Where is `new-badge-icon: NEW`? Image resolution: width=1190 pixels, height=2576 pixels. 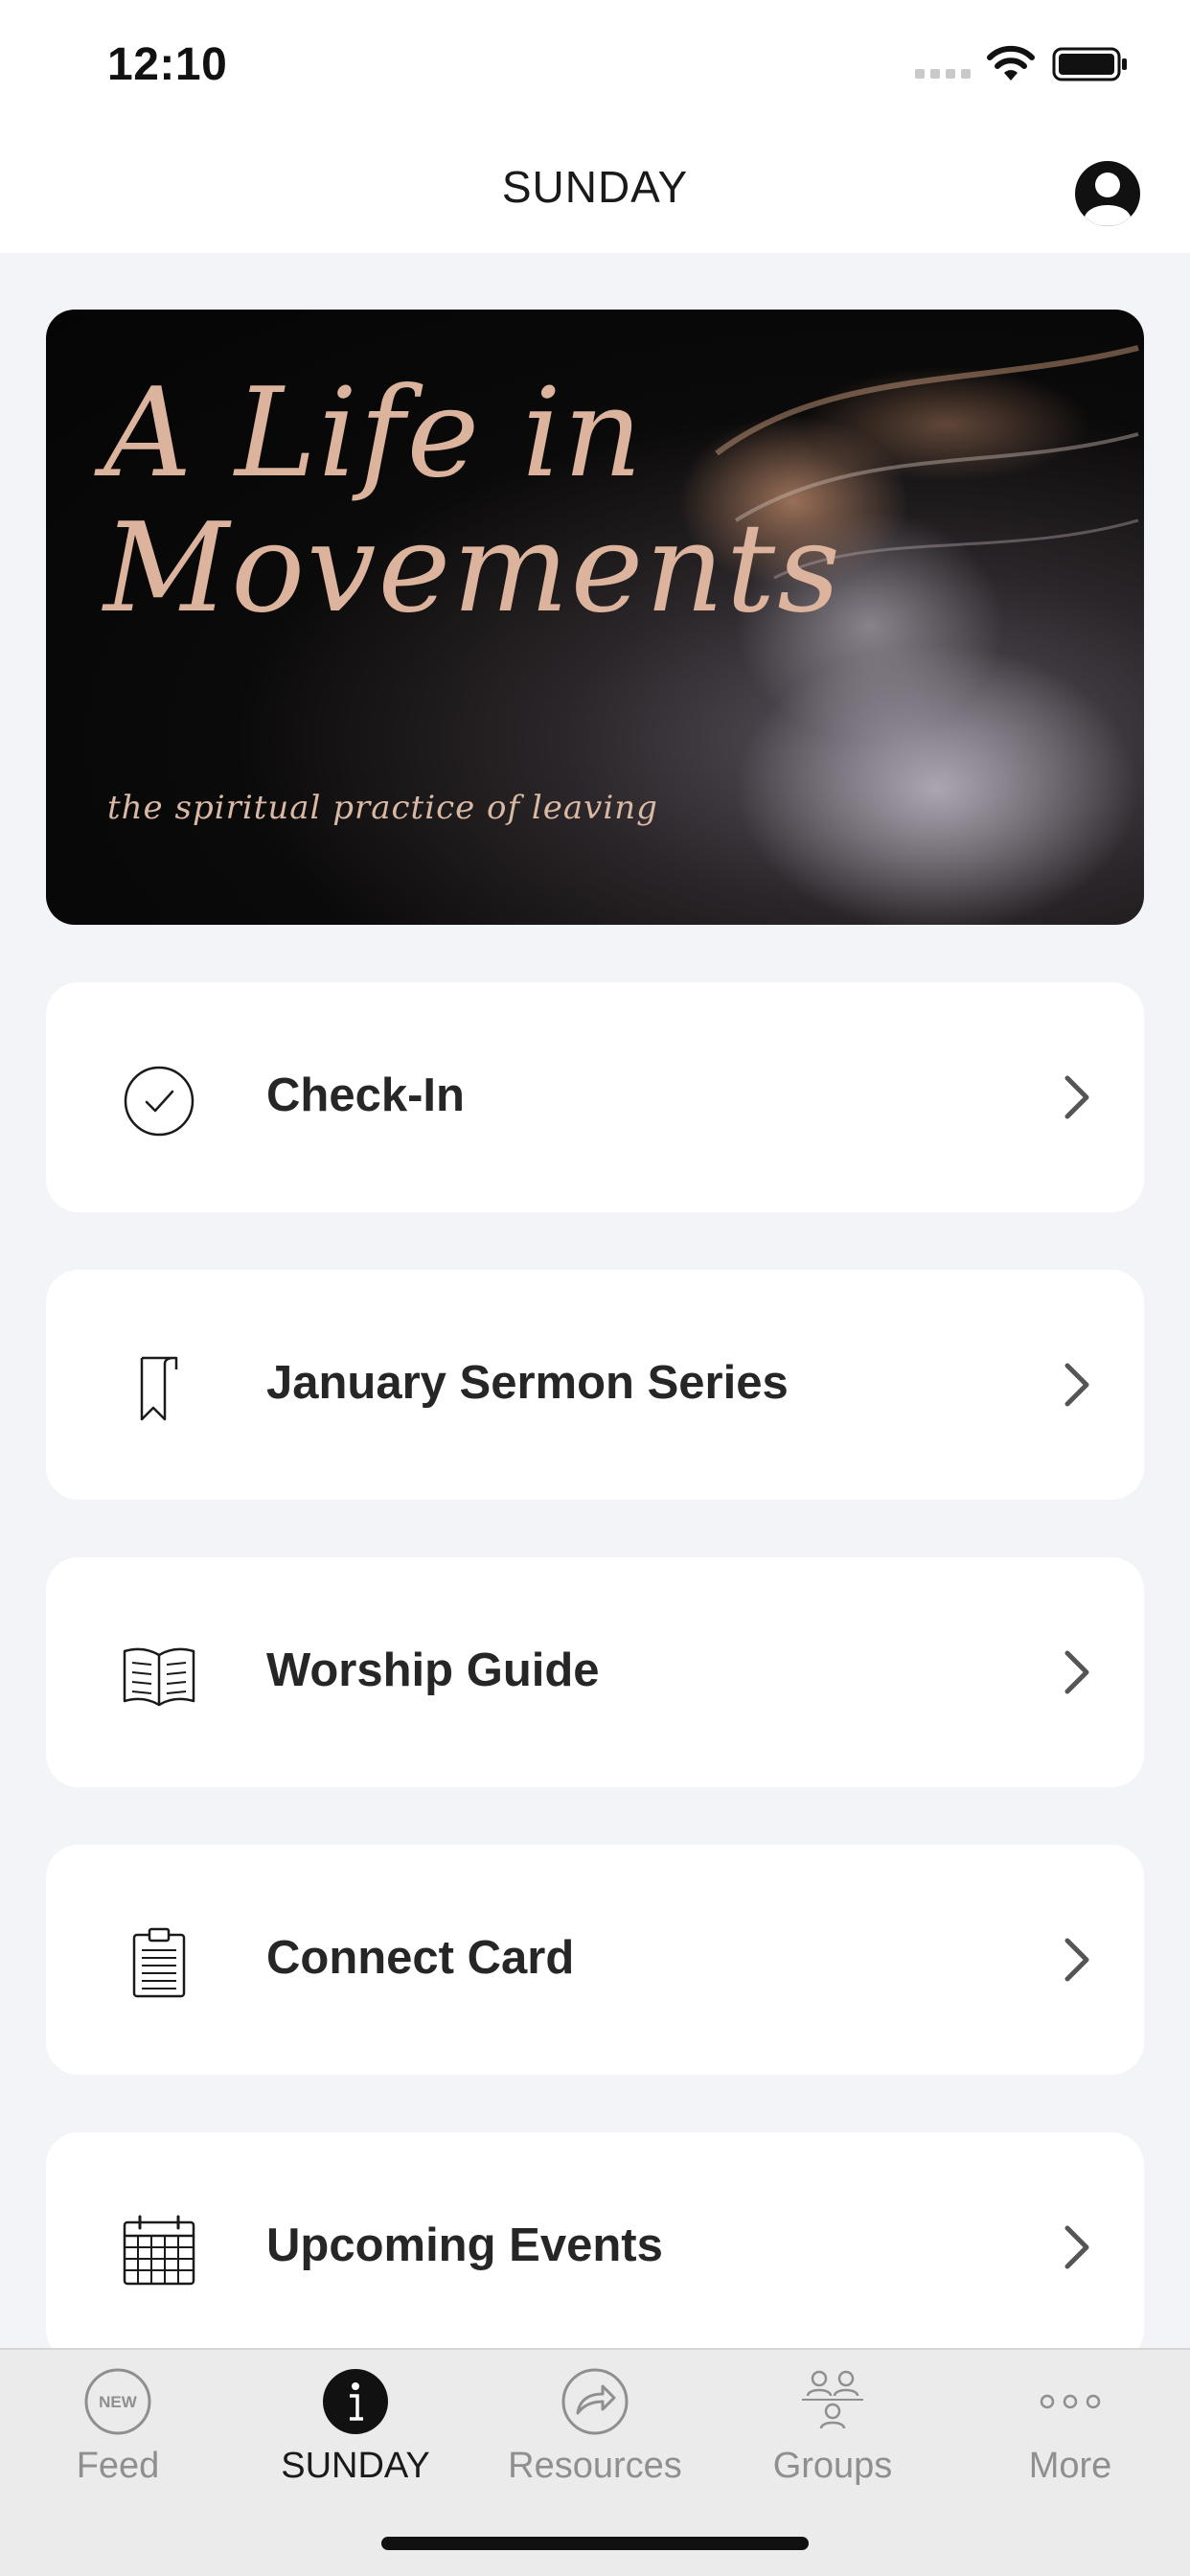
new-badge-icon: NEW is located at coordinates (118, 2401).